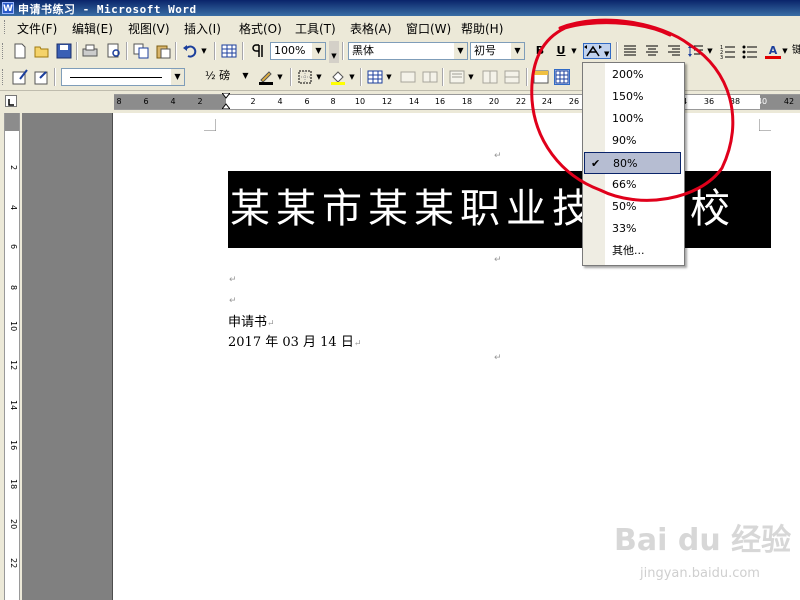 The image size is (800, 600). What do you see at coordinates (389, 77) in the screenshot?
I see `insert-table-dropdown-icon: ▼` at bounding box center [389, 77].